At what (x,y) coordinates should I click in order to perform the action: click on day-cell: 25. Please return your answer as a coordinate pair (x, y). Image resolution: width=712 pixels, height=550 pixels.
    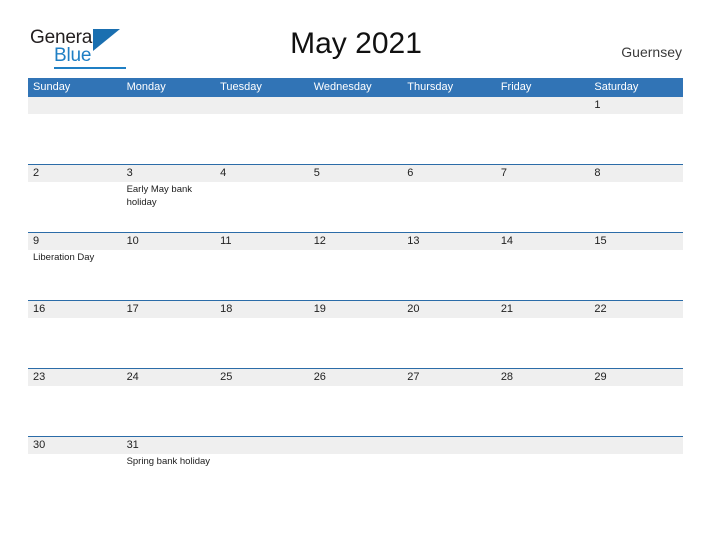
    Looking at the image, I should click on (262, 377).